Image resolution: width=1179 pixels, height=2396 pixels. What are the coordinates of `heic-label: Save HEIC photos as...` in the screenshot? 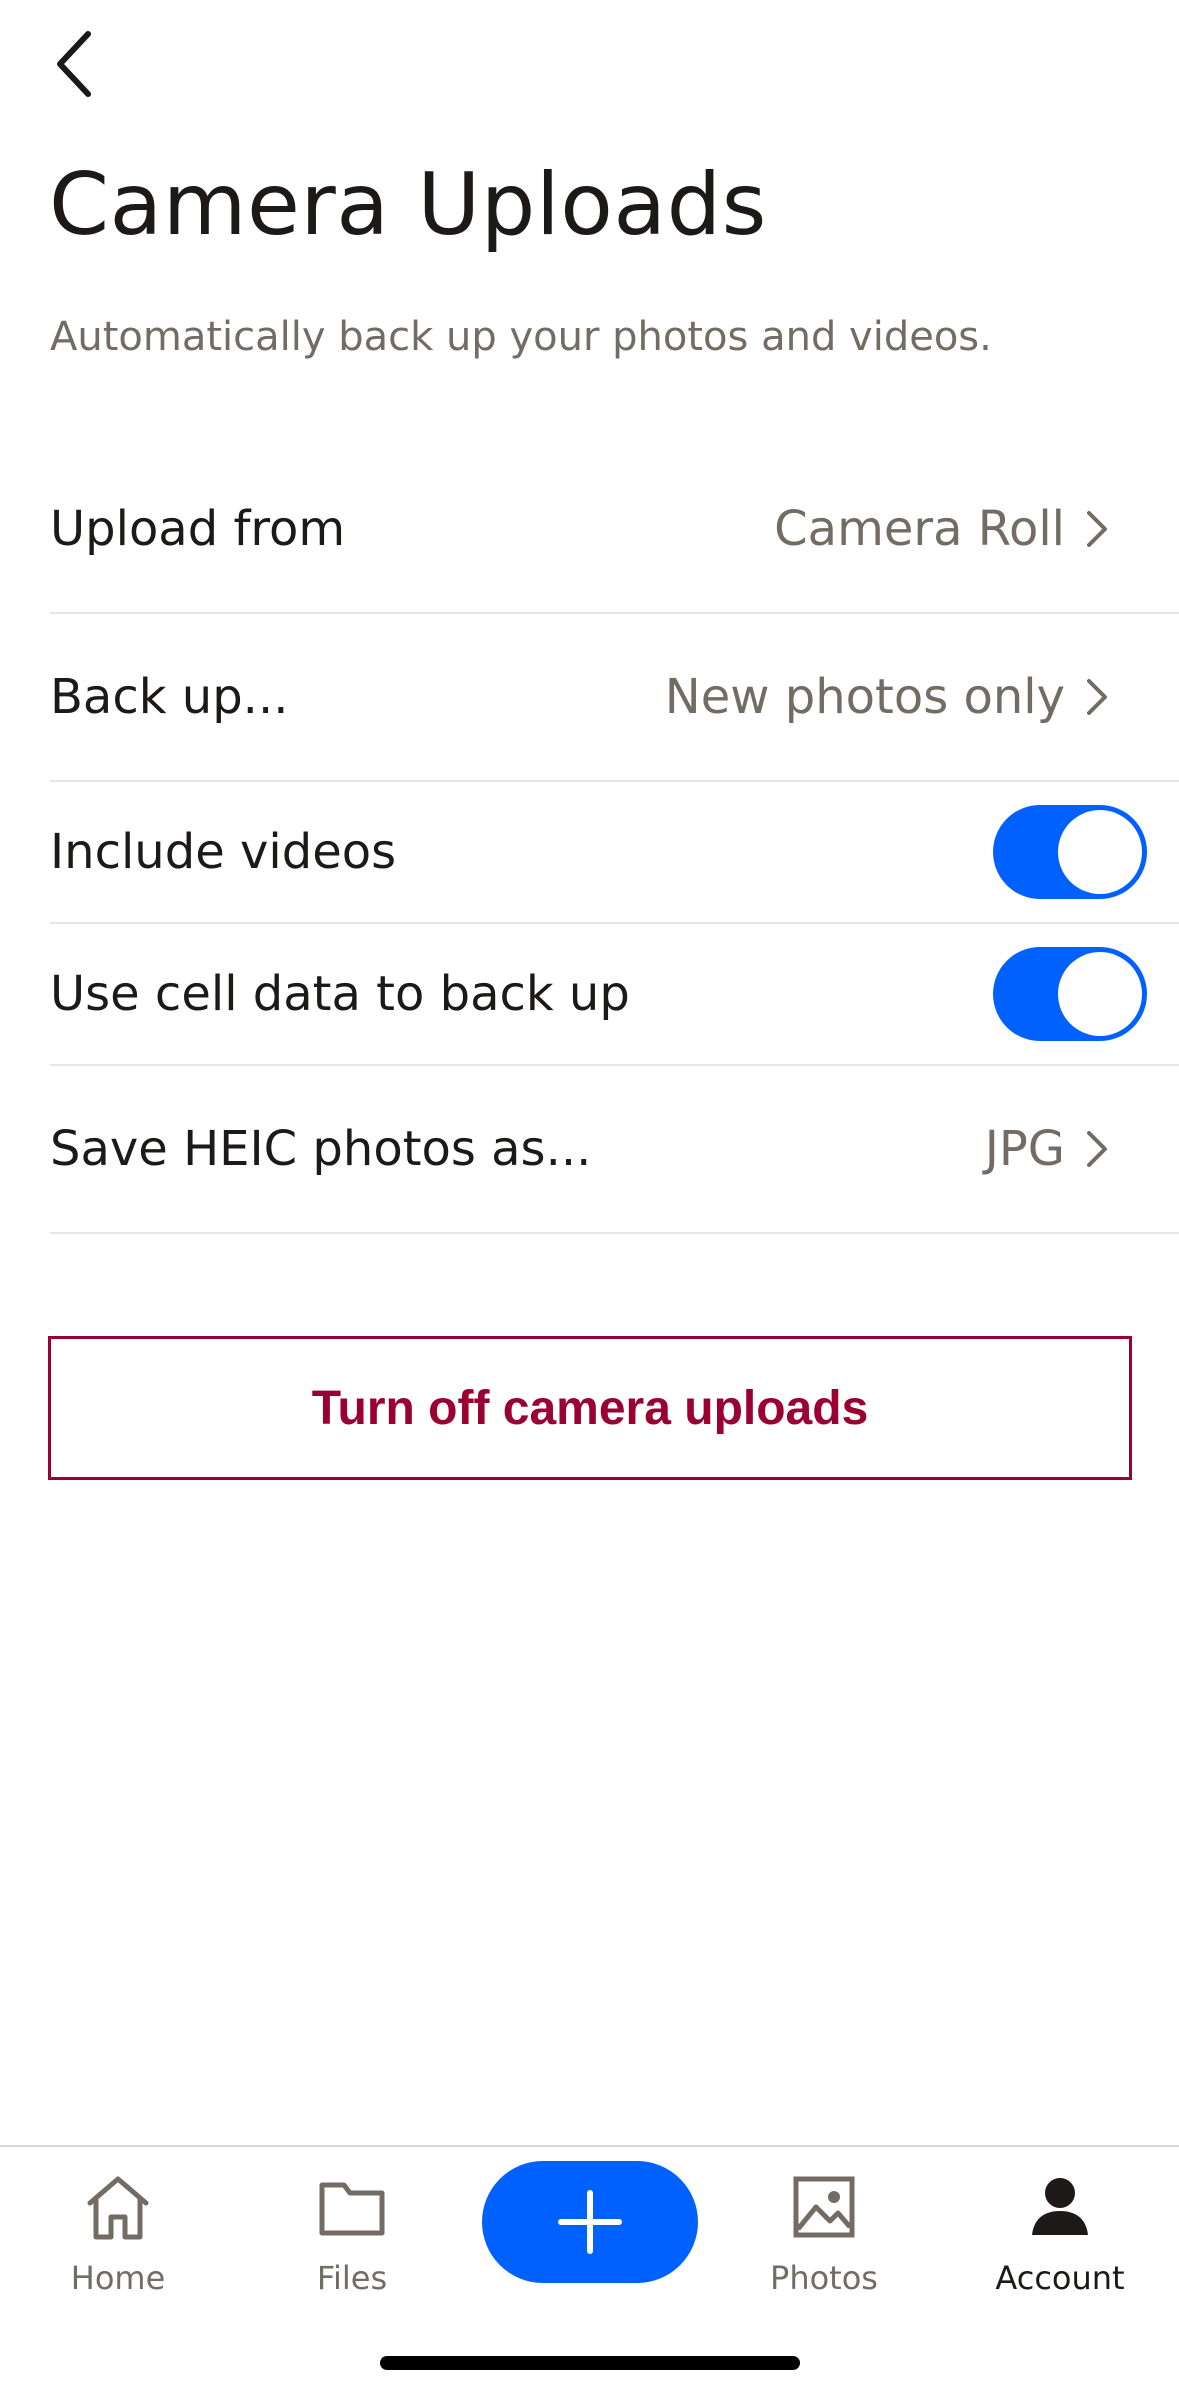 It's located at (321, 1149).